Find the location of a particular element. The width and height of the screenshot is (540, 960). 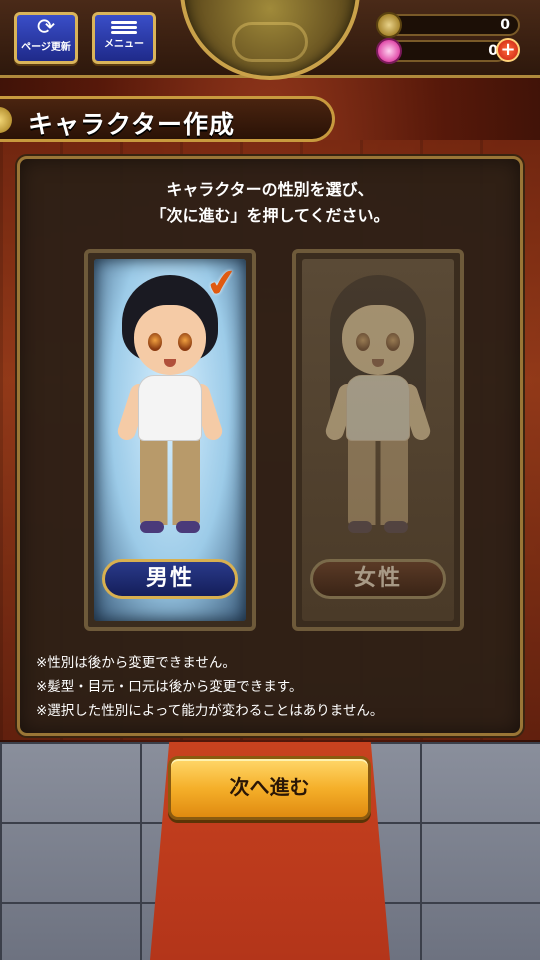

title-banner: キャラクター作成 is located at coordinates (167, 119).